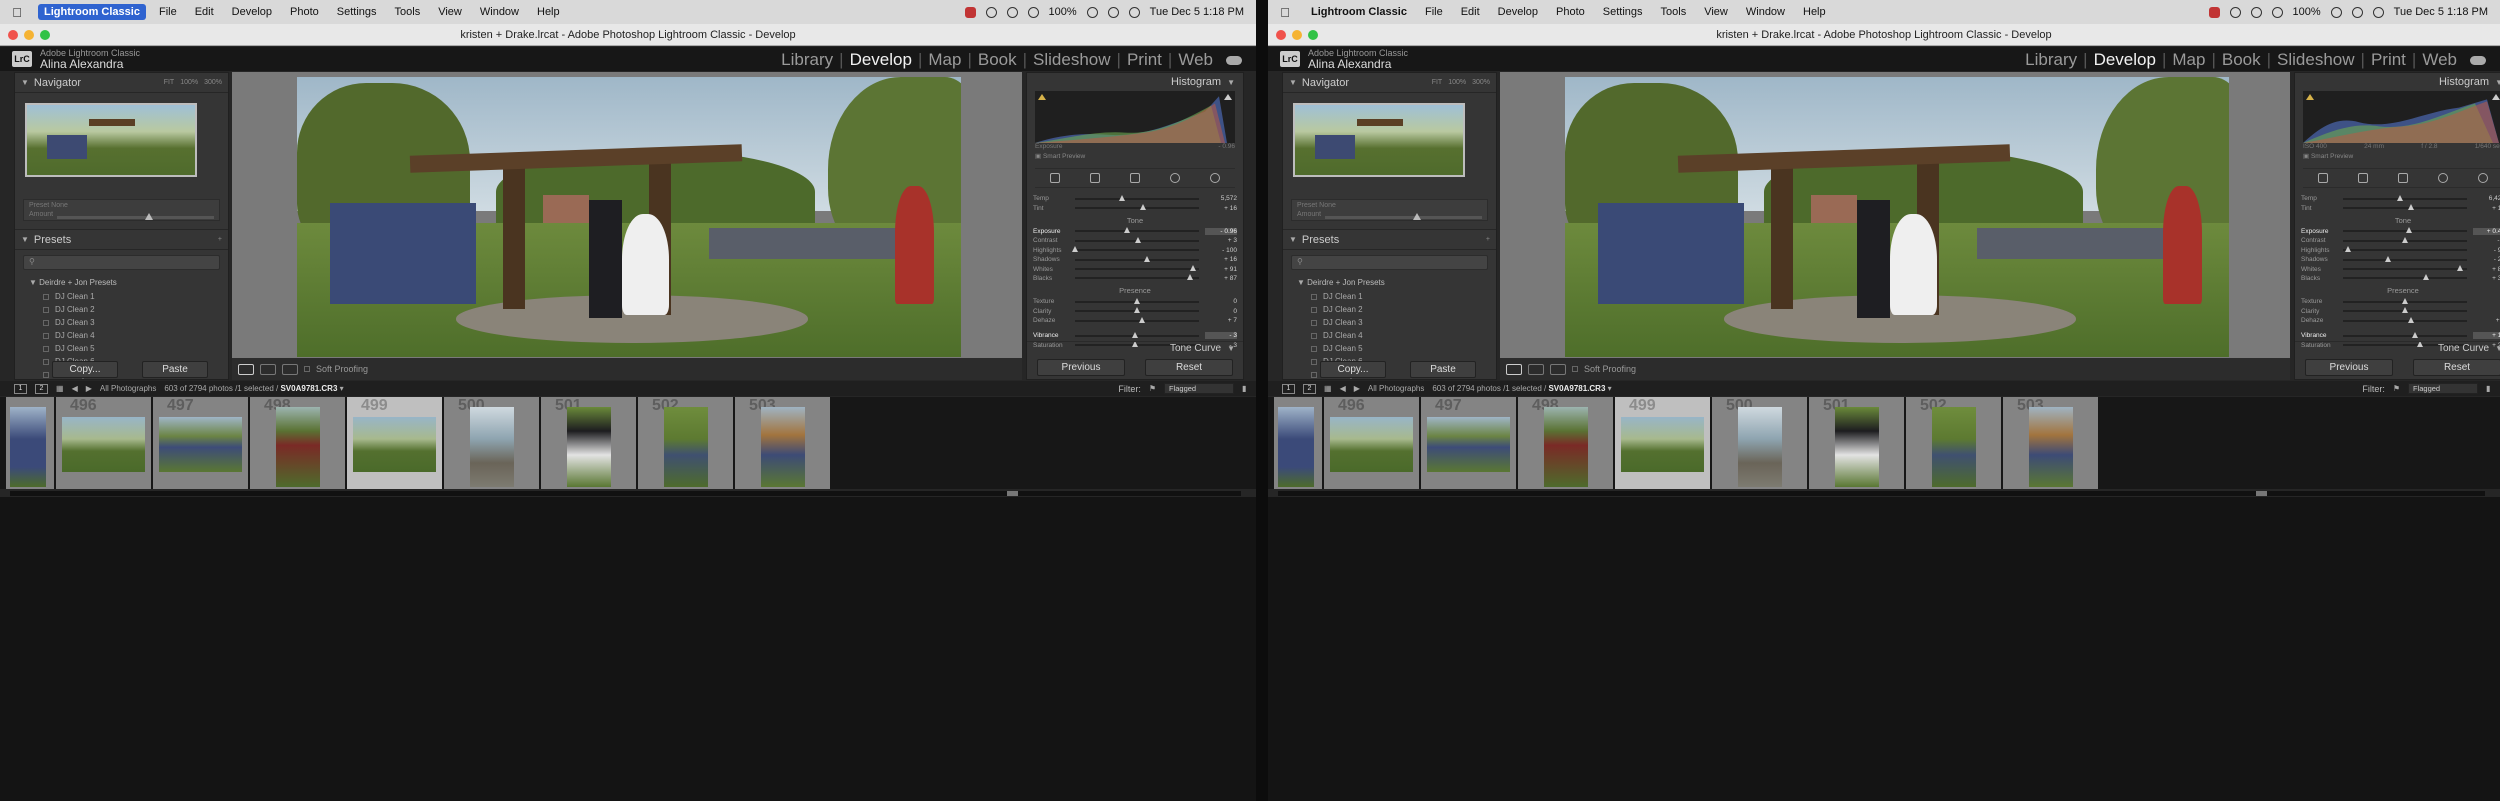  I want to click on yy-compare-icon, so click(1558, 369).